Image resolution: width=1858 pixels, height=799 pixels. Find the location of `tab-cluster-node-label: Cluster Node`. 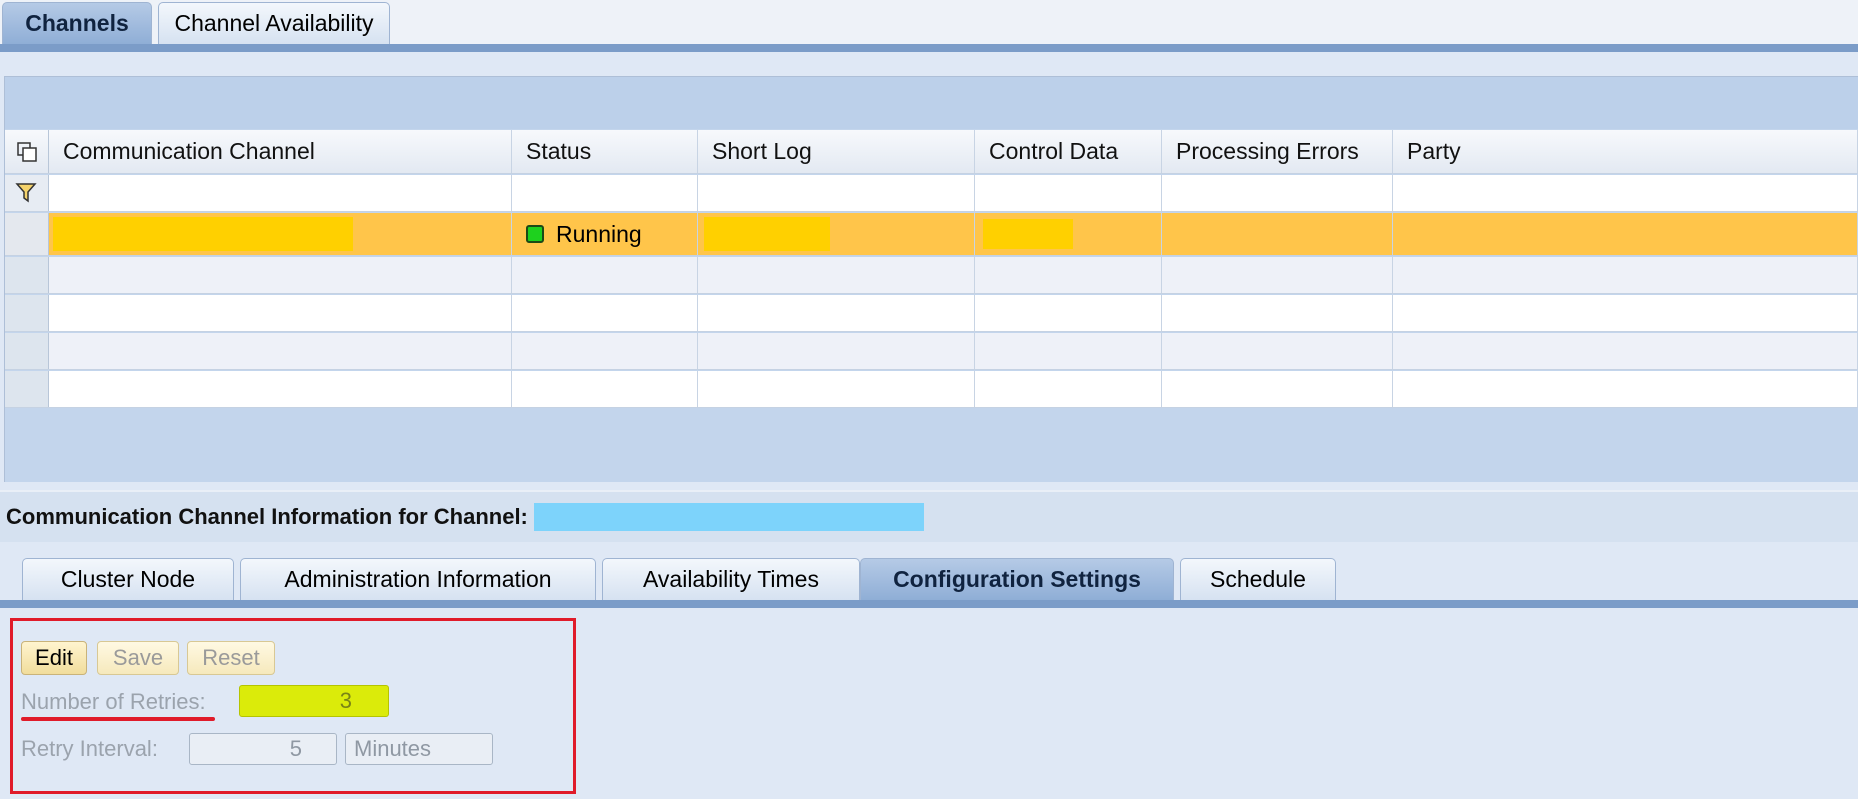

tab-cluster-node-label: Cluster Node is located at coordinates (128, 579).